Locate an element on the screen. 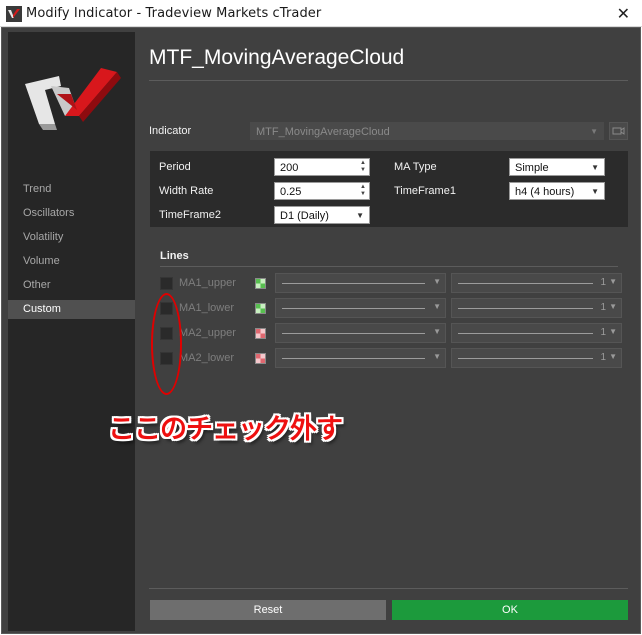  app-logo-icon is located at coordinates (14, 14).